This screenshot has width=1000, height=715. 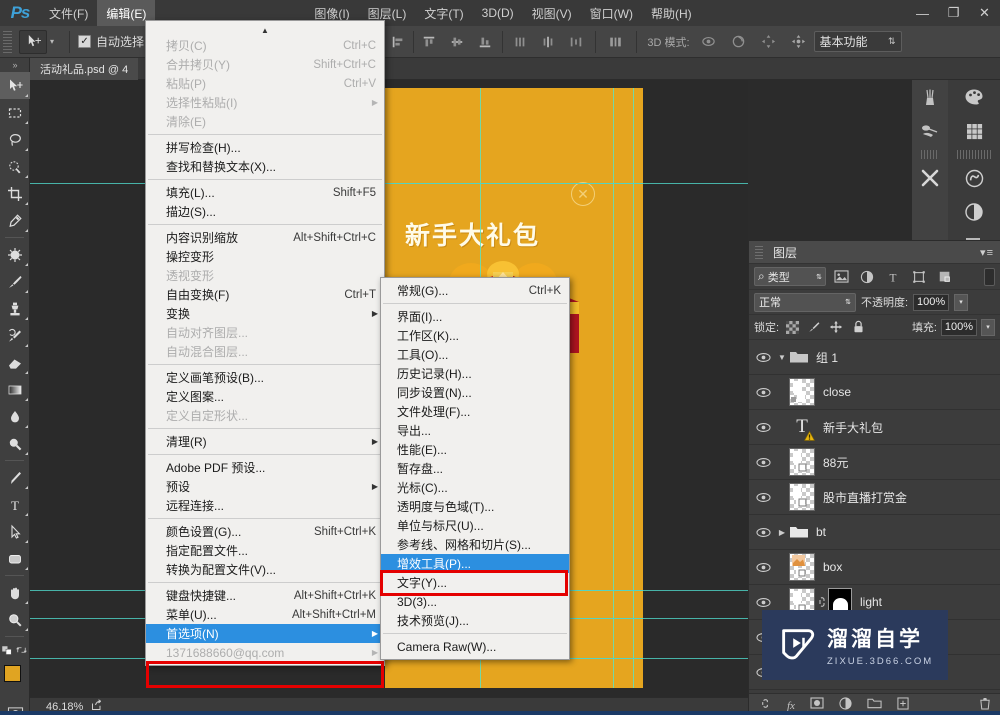 What do you see at coordinates (987, 252) in the screenshot?
I see `panel-menu-icon: ▾≡` at bounding box center [987, 252].